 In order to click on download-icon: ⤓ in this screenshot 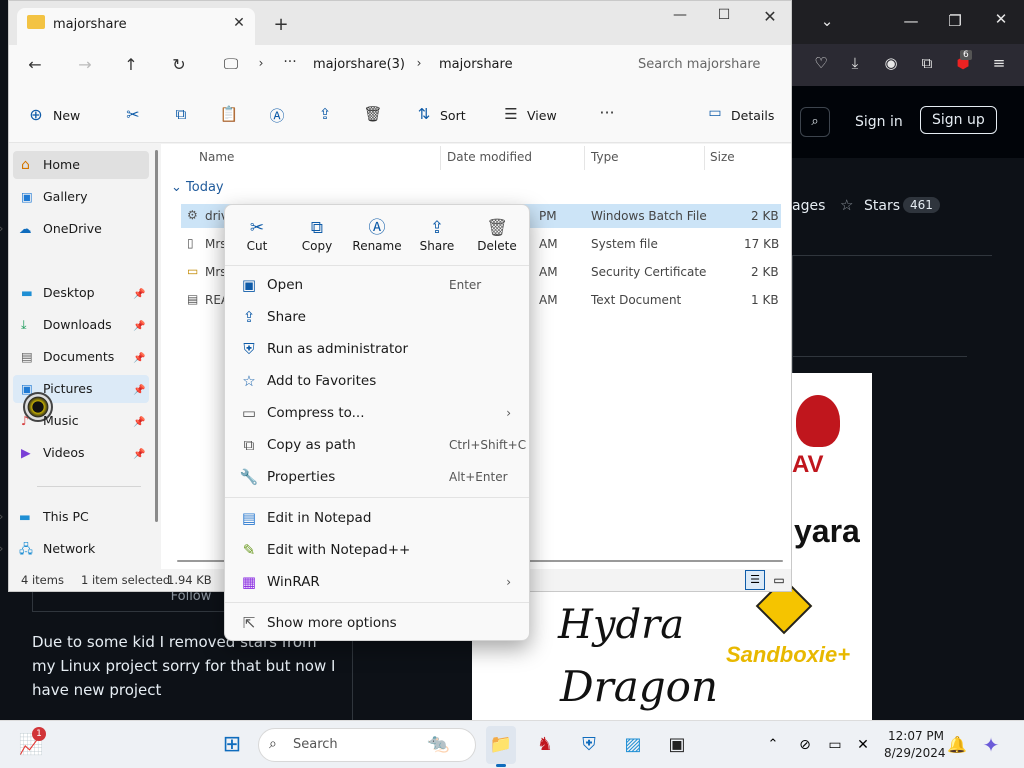, I will do `click(855, 63)`.